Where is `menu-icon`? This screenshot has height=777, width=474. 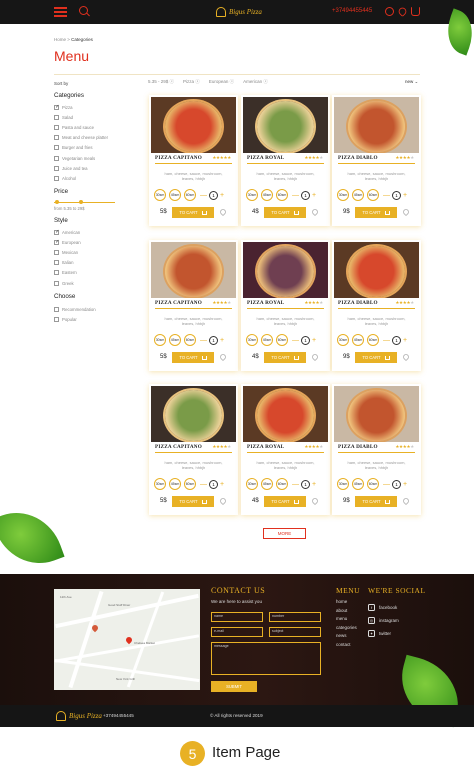
menu-icon is located at coordinates (60, 12).